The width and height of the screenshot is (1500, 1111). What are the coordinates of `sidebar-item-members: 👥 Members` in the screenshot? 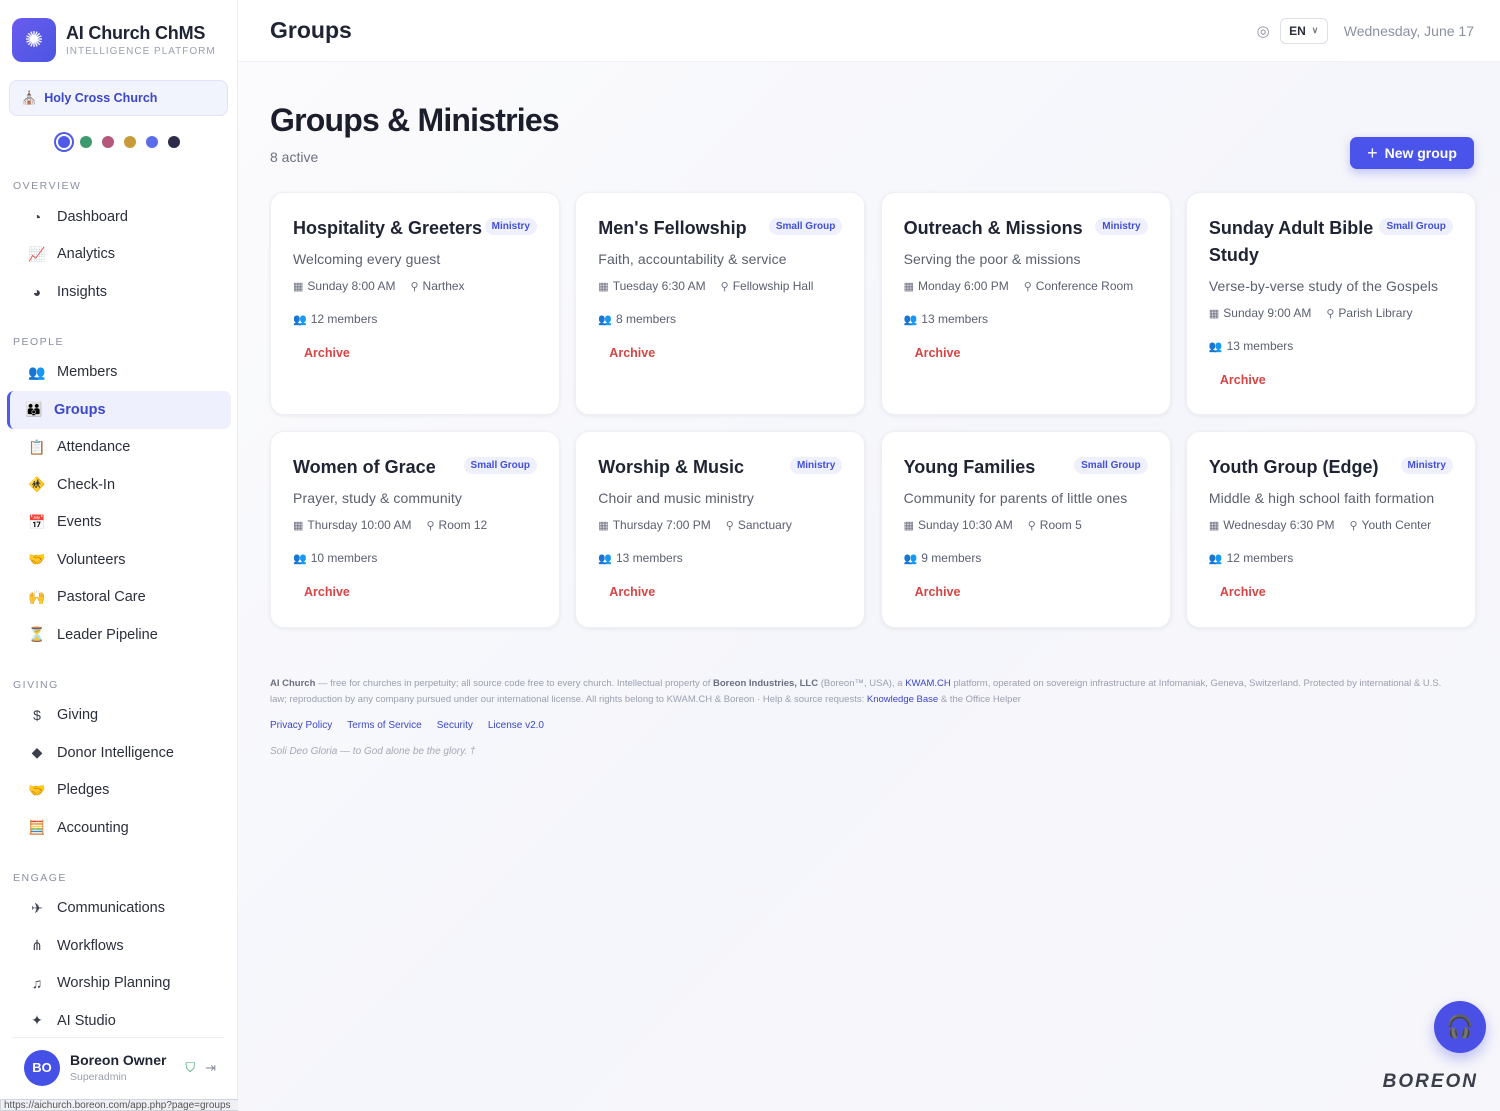 It's located at (119, 373).